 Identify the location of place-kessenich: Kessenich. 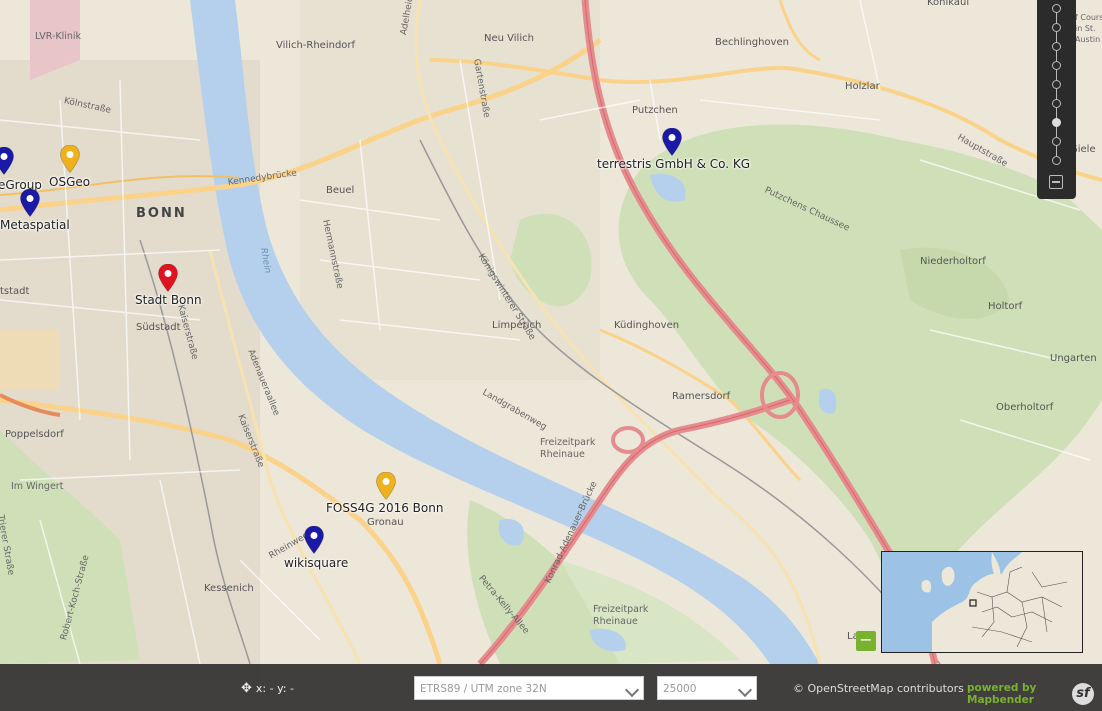
(229, 588).